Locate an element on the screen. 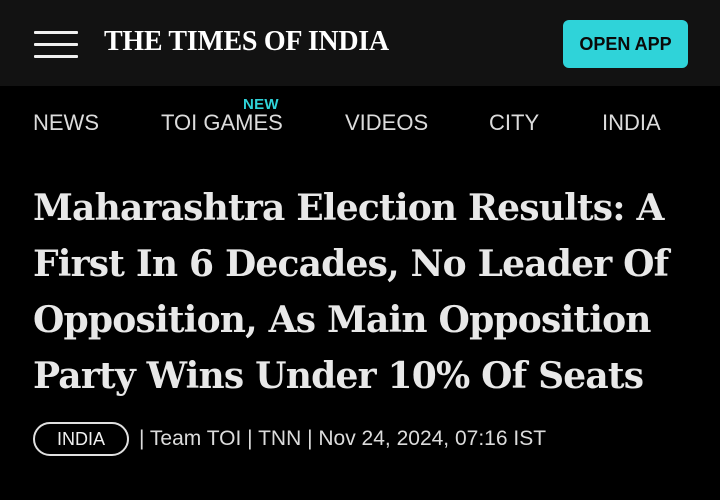 The width and height of the screenshot is (720, 500). open-app-button: OPEN APP is located at coordinates (625, 44).